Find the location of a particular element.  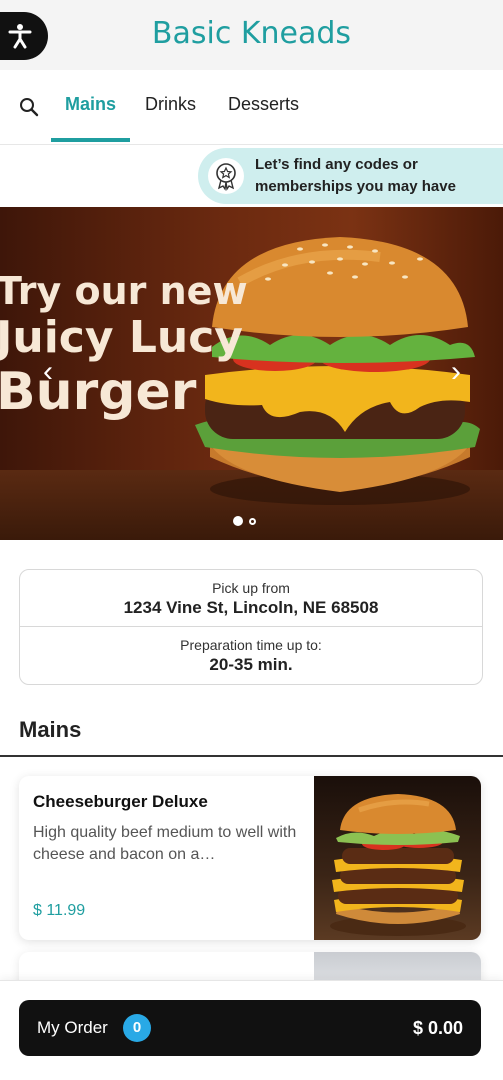

tab-mains: Mains is located at coordinates (90, 104).